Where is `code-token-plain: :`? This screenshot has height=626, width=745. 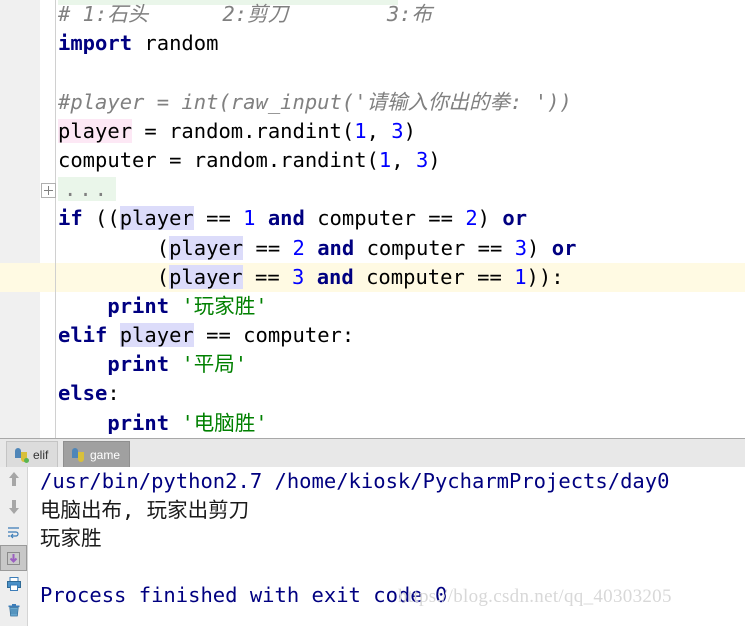
code-token-plain: : is located at coordinates (113, 393).